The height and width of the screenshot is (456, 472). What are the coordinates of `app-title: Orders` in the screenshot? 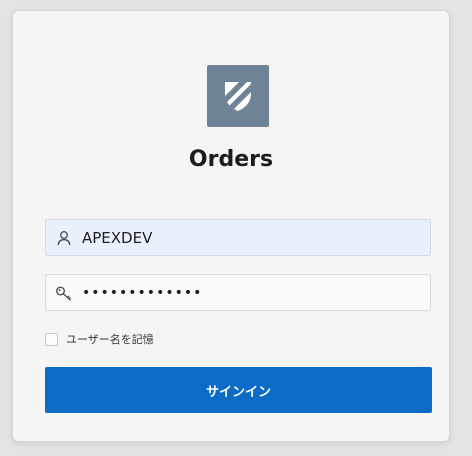 It's located at (231, 159).